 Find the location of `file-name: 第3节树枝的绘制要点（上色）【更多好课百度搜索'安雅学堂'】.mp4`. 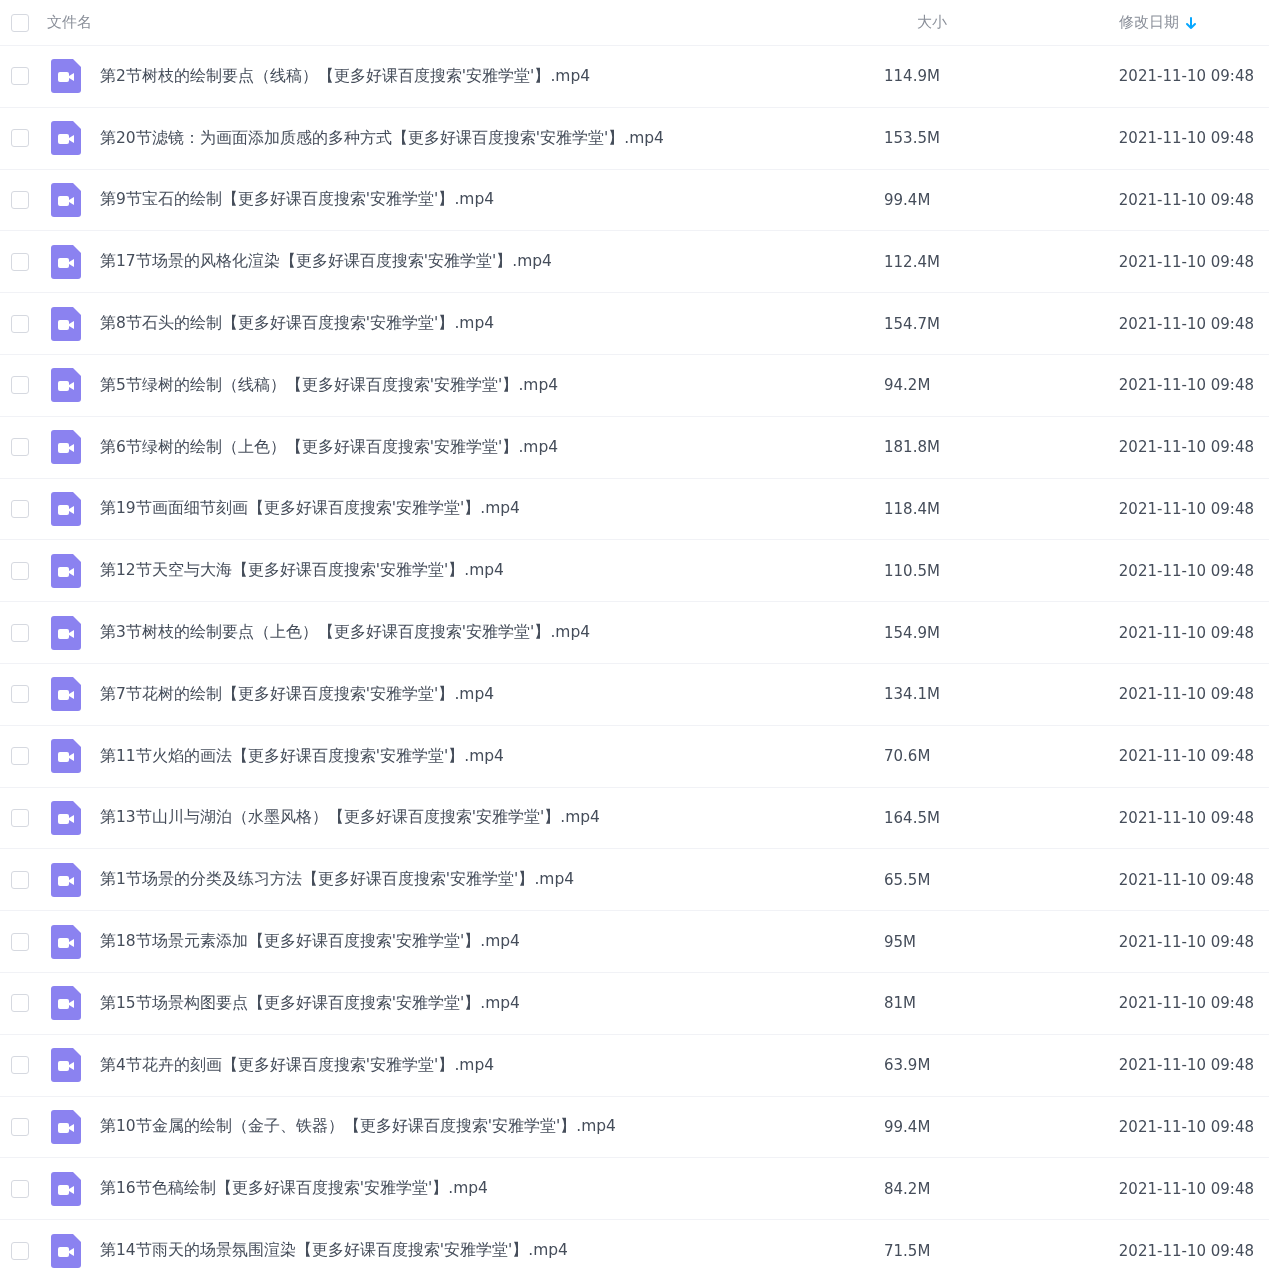

file-name: 第3节树枝的绘制要点（上色）【更多好课百度搜索'安雅学堂'】.mp4 is located at coordinates (492, 633).